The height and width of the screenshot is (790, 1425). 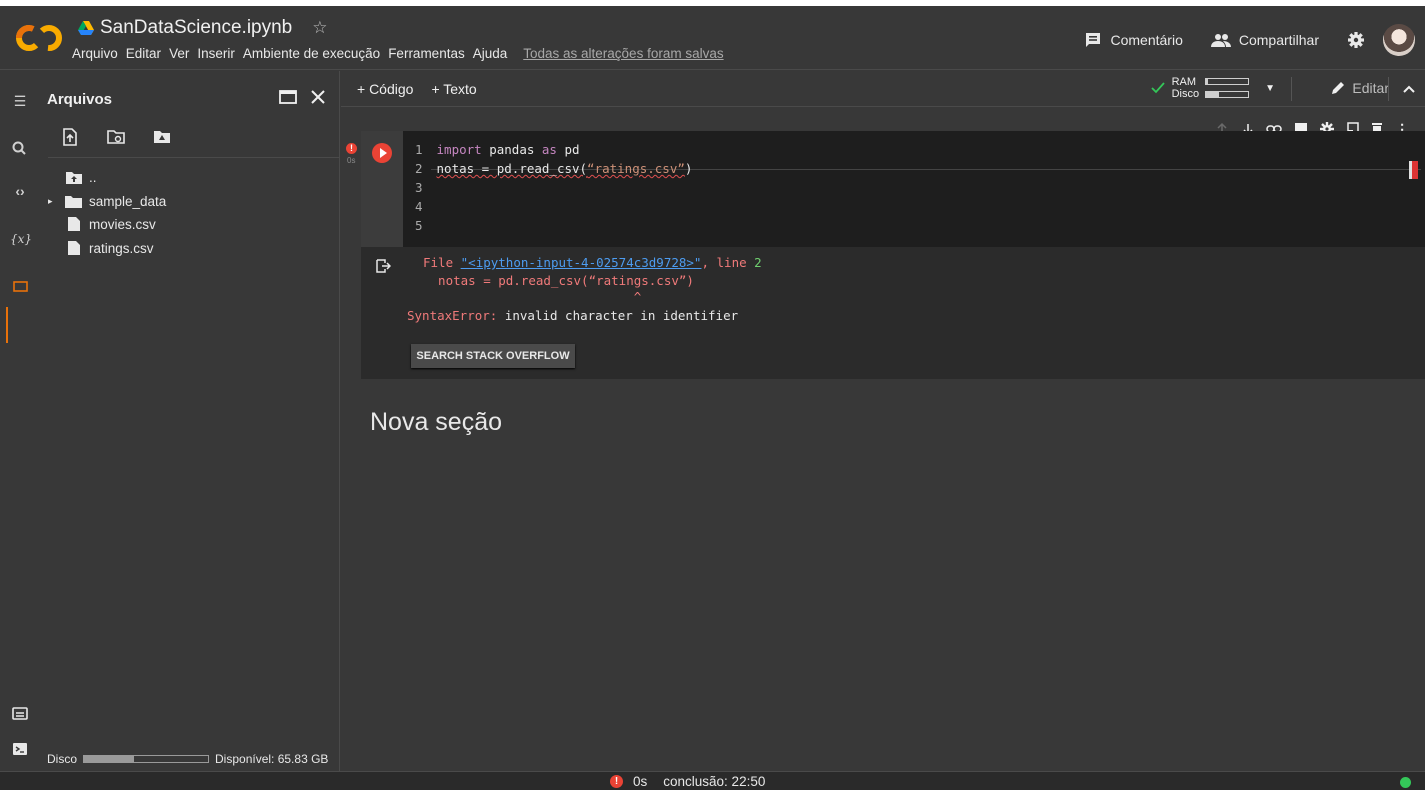 I want to click on star-icon: ☆, so click(x=319, y=28).